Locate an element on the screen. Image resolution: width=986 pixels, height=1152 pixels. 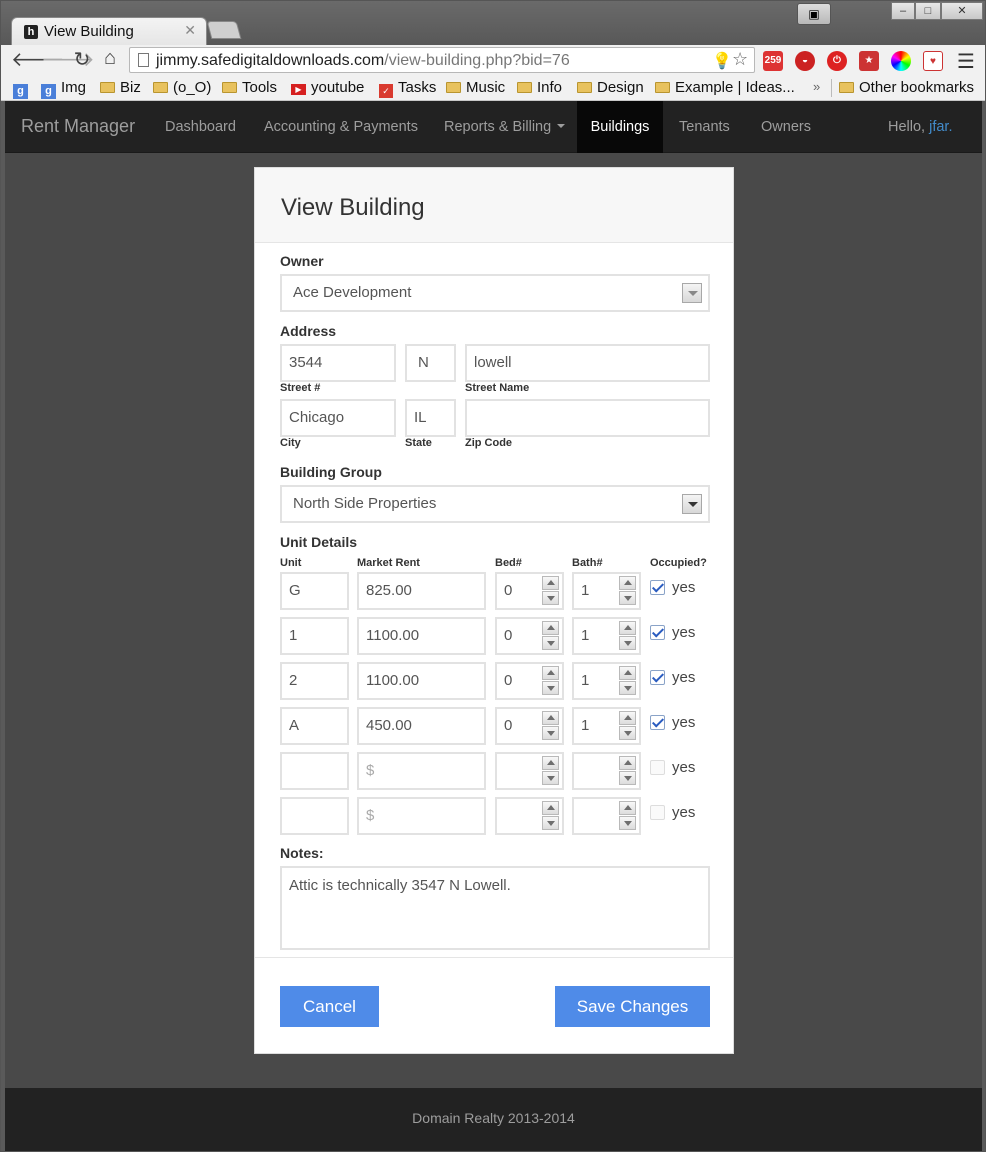
market-rent-input: 450.00 is located at coordinates (421, 726).